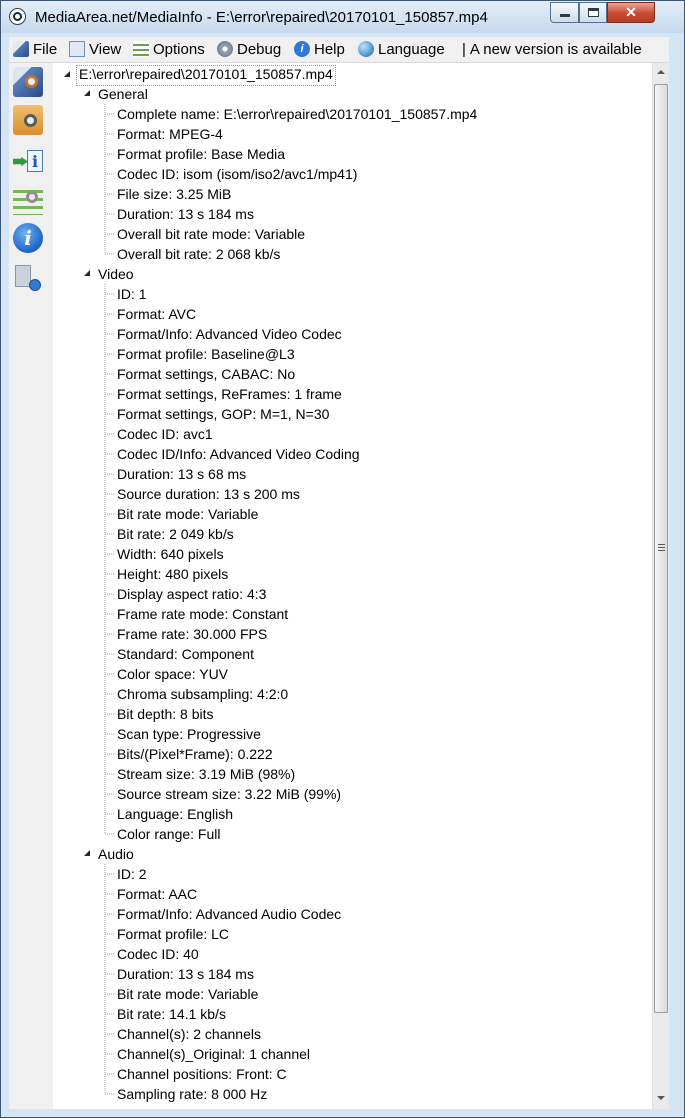  I want to click on grip-icon, so click(661, 548).